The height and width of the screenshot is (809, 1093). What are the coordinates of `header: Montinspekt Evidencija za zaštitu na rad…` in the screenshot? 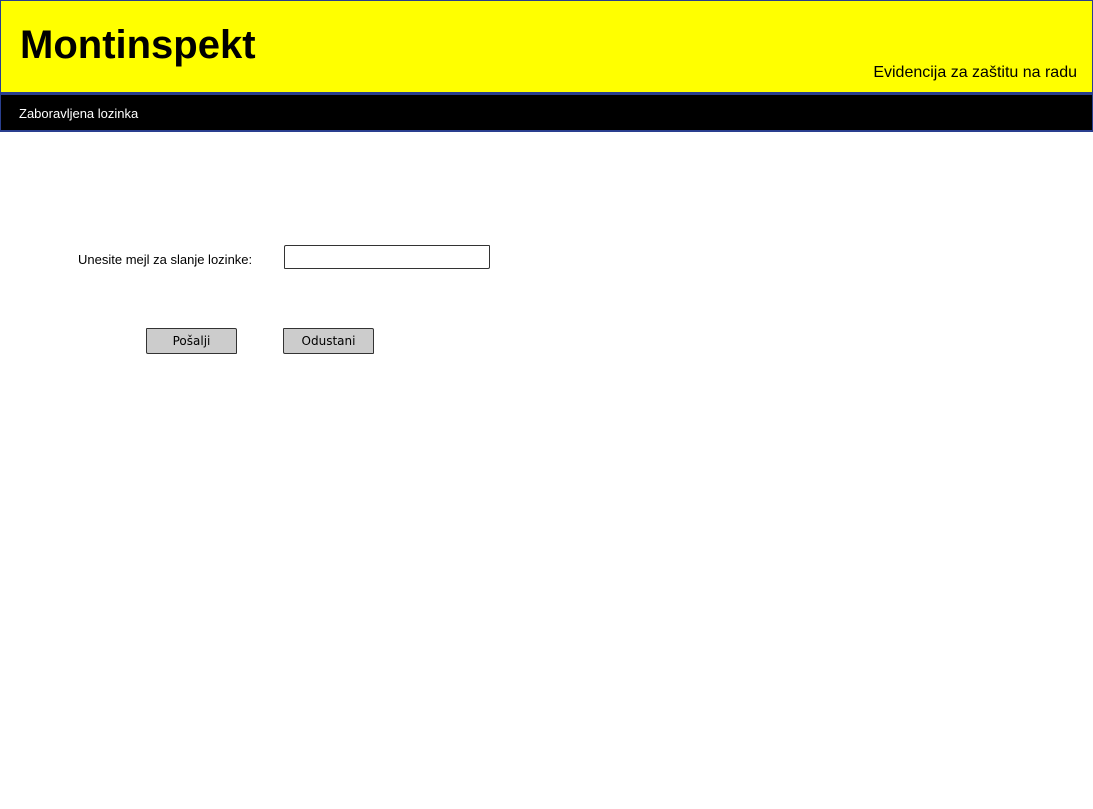 It's located at (546, 47).